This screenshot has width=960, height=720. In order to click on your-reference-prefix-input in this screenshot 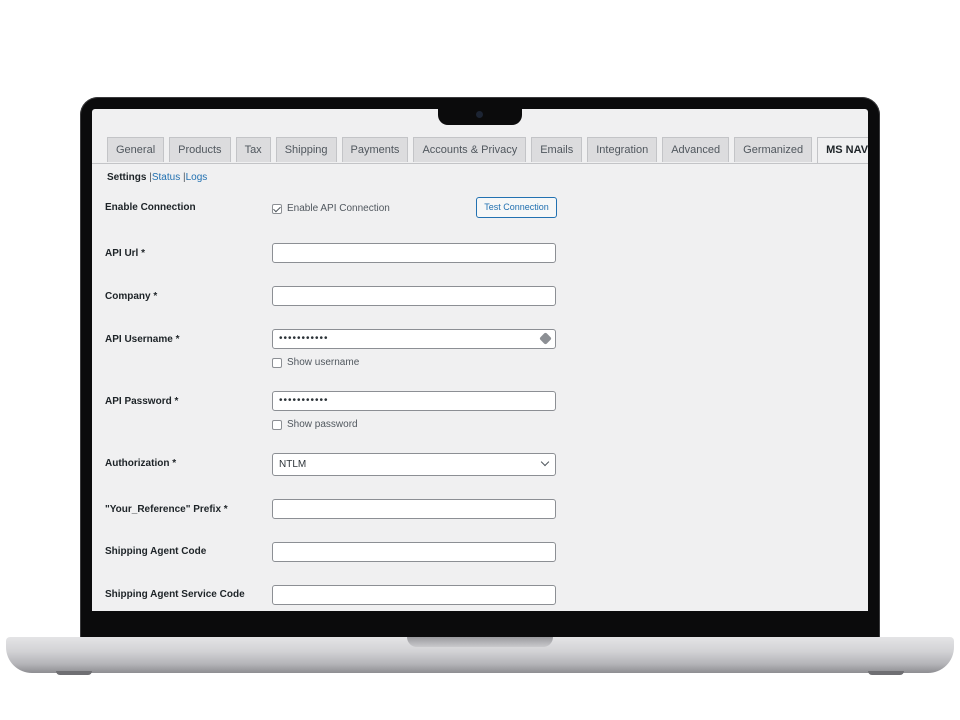, I will do `click(414, 509)`.